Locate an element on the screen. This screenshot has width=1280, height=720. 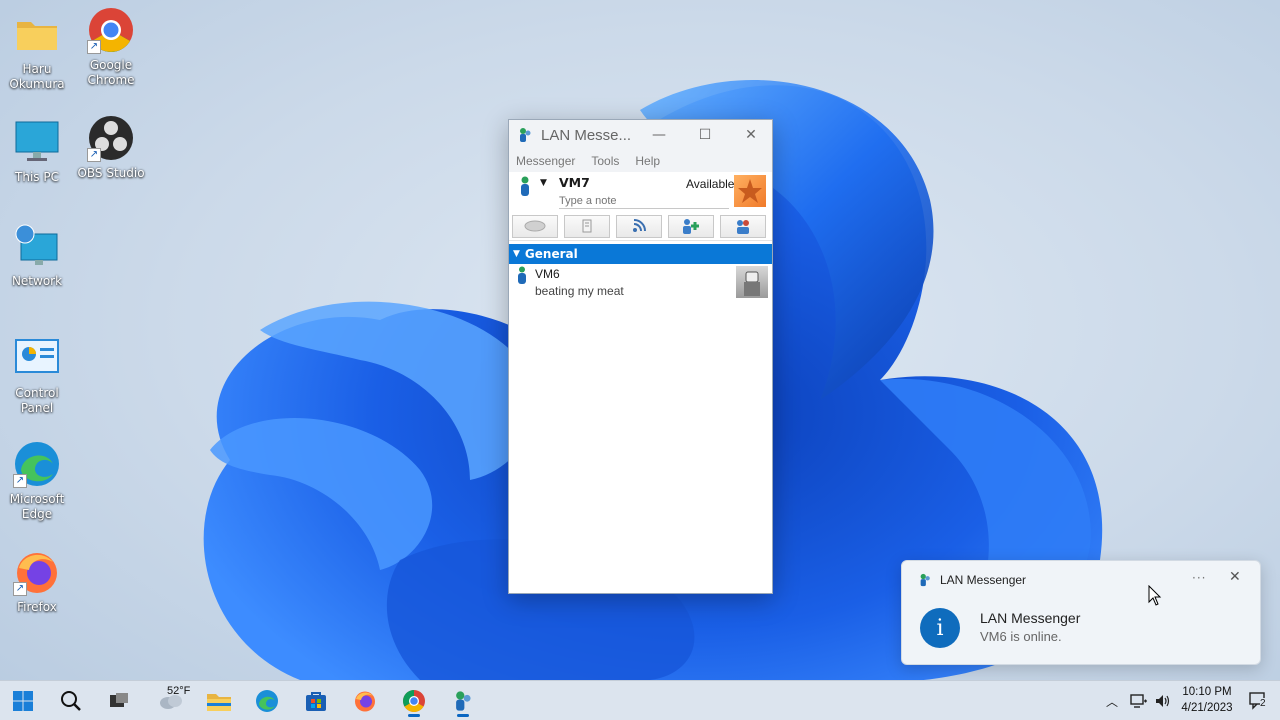
contact-avatar is located at coordinates (752, 282).